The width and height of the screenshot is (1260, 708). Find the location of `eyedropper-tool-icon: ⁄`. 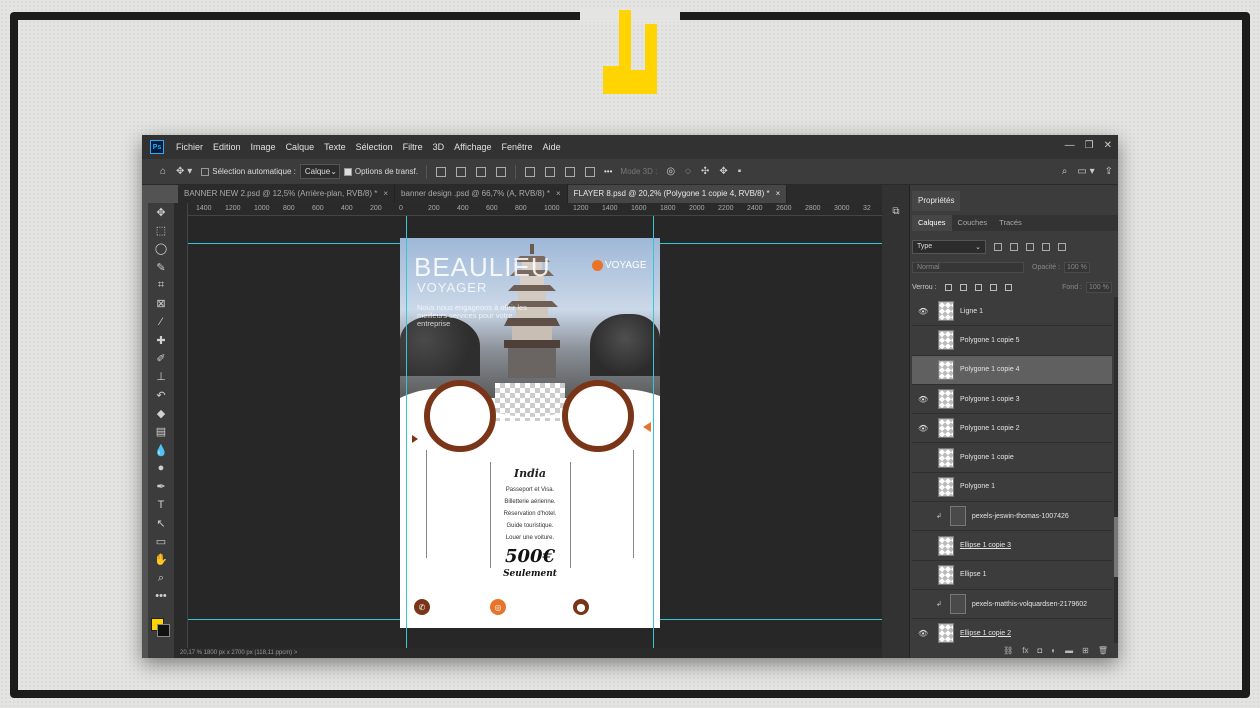

eyedropper-tool-icon: ⁄ is located at coordinates (161, 322).